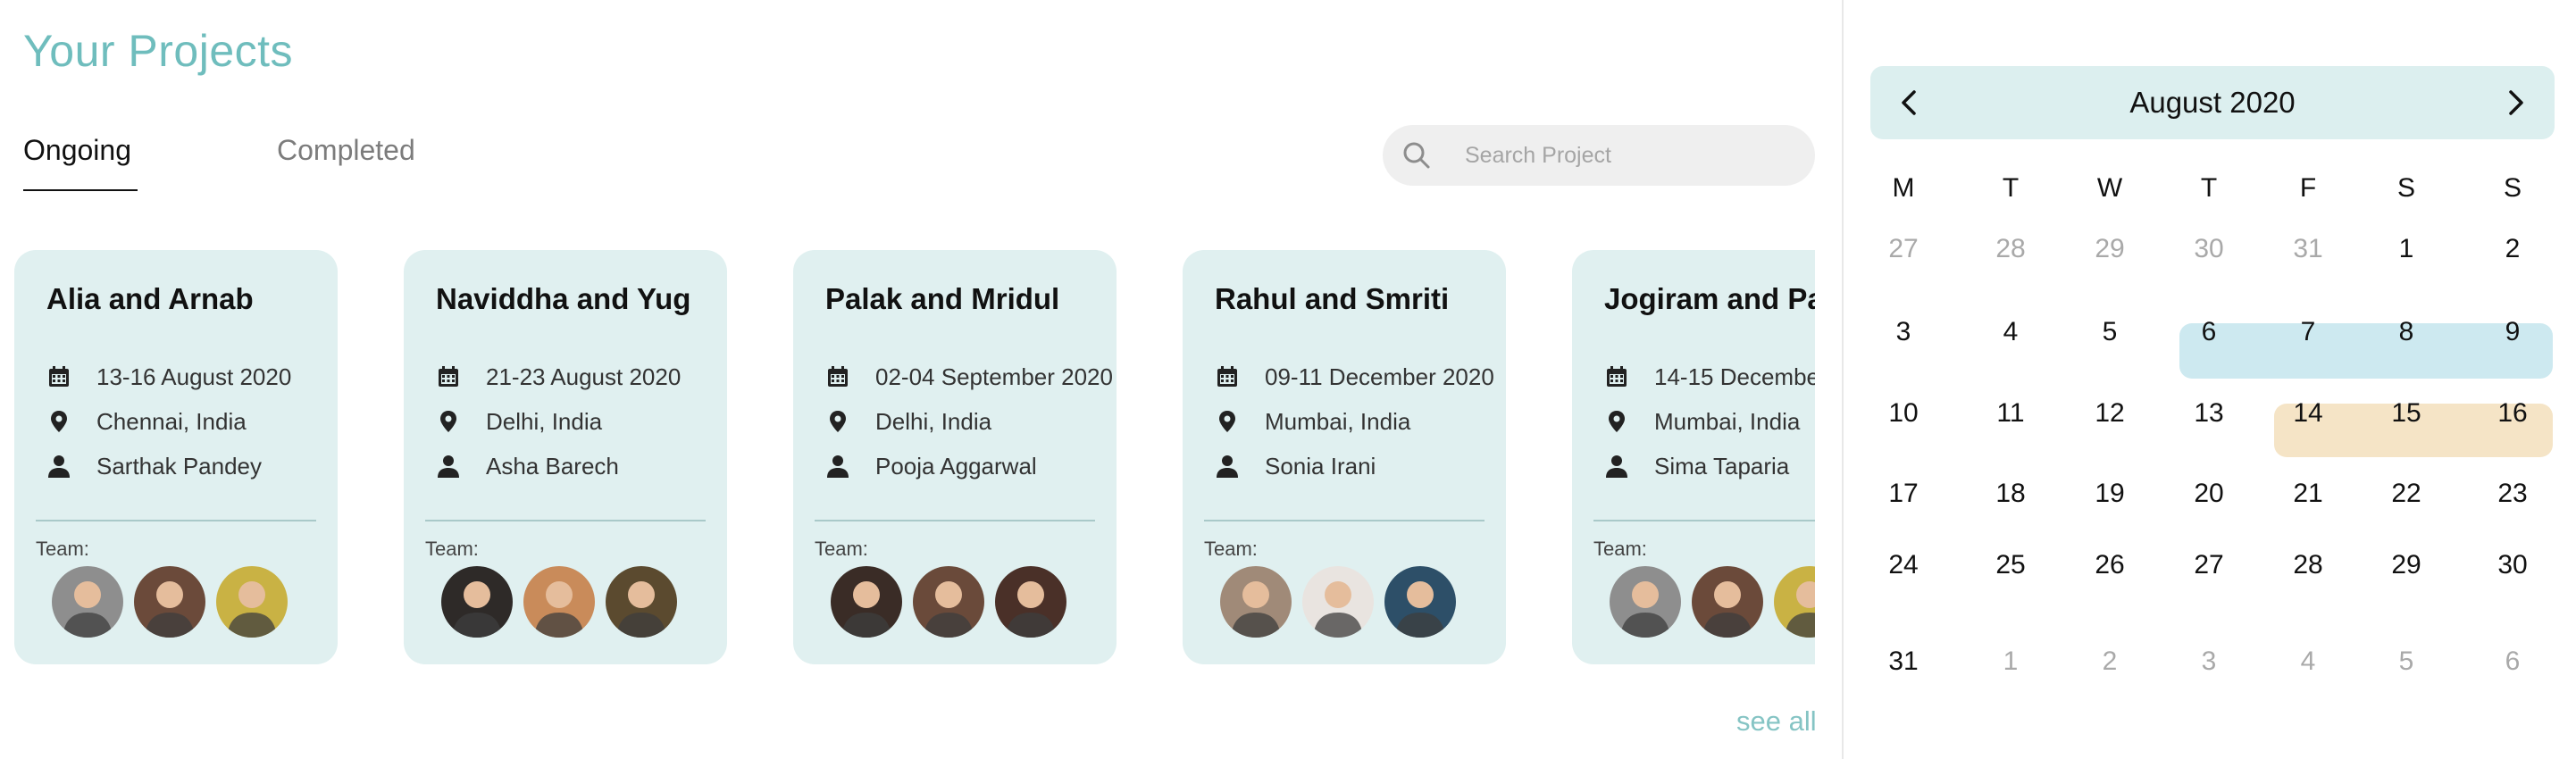  What do you see at coordinates (2209, 494) in the screenshot?
I see `calendar-day: 20` at bounding box center [2209, 494].